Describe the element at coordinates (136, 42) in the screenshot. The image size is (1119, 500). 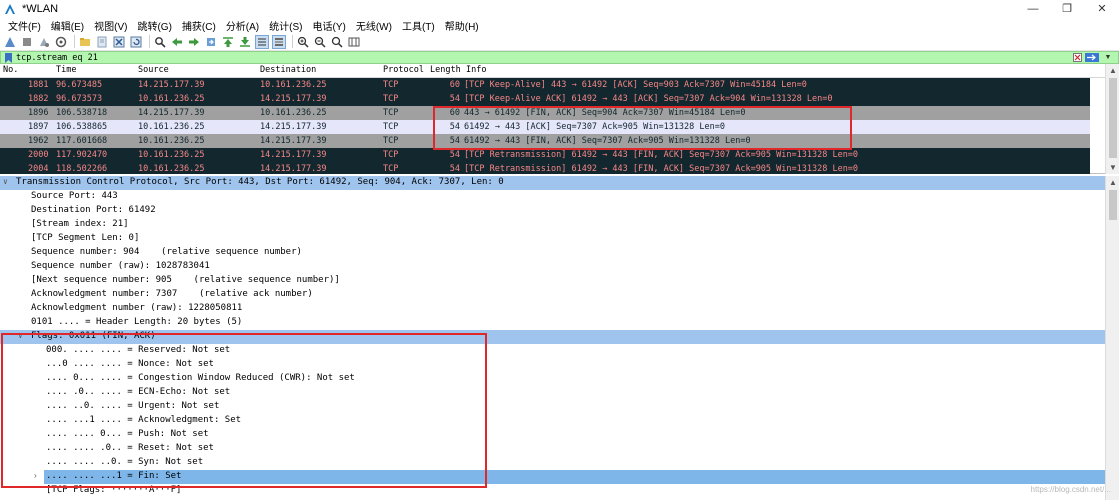
I see `reload-file-icon` at that location.